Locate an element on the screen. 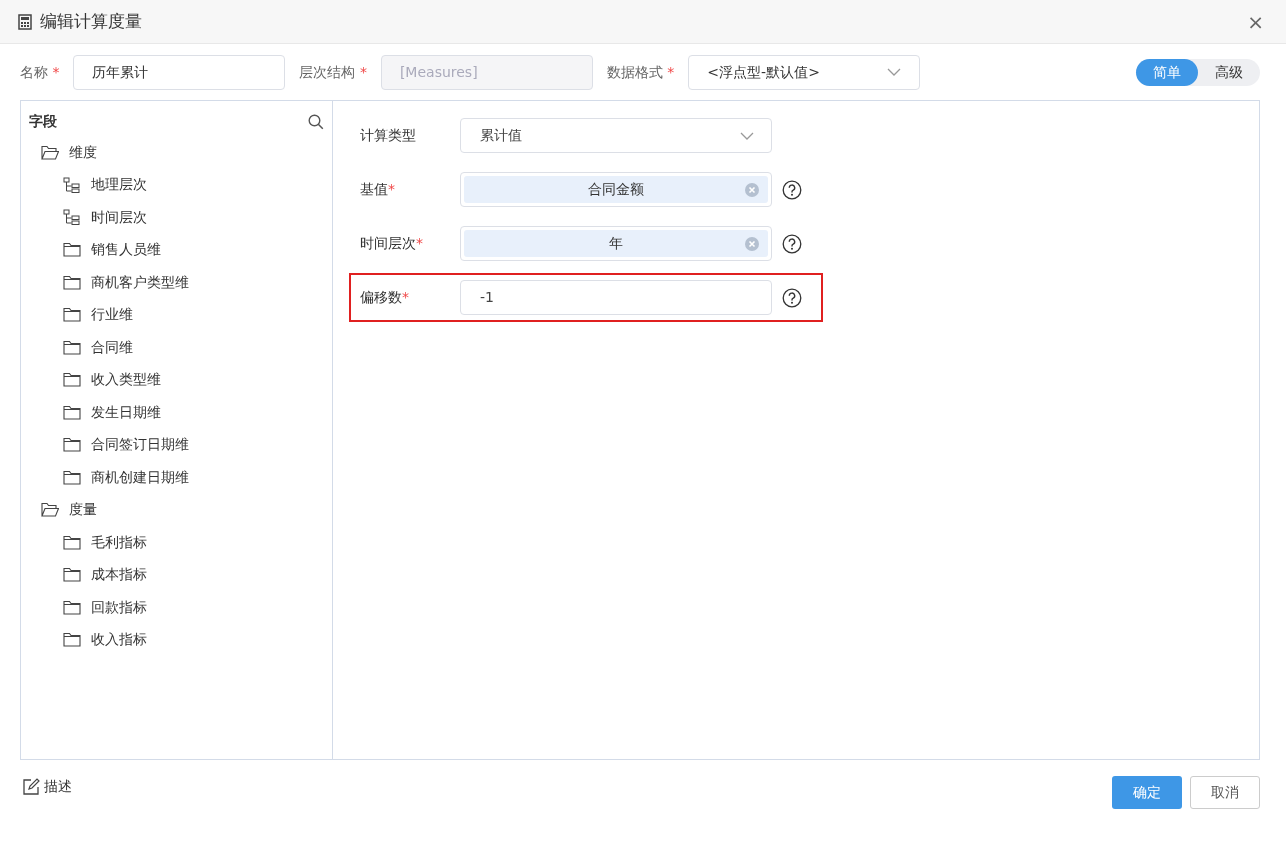 This screenshot has height=841, width=1286. field-label: 时间层次* is located at coordinates (392, 243).